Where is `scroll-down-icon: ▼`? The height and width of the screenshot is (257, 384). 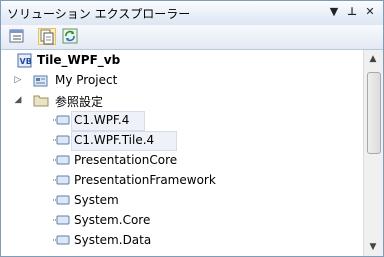
scroll-down-icon: ▼ is located at coordinates (373, 247).